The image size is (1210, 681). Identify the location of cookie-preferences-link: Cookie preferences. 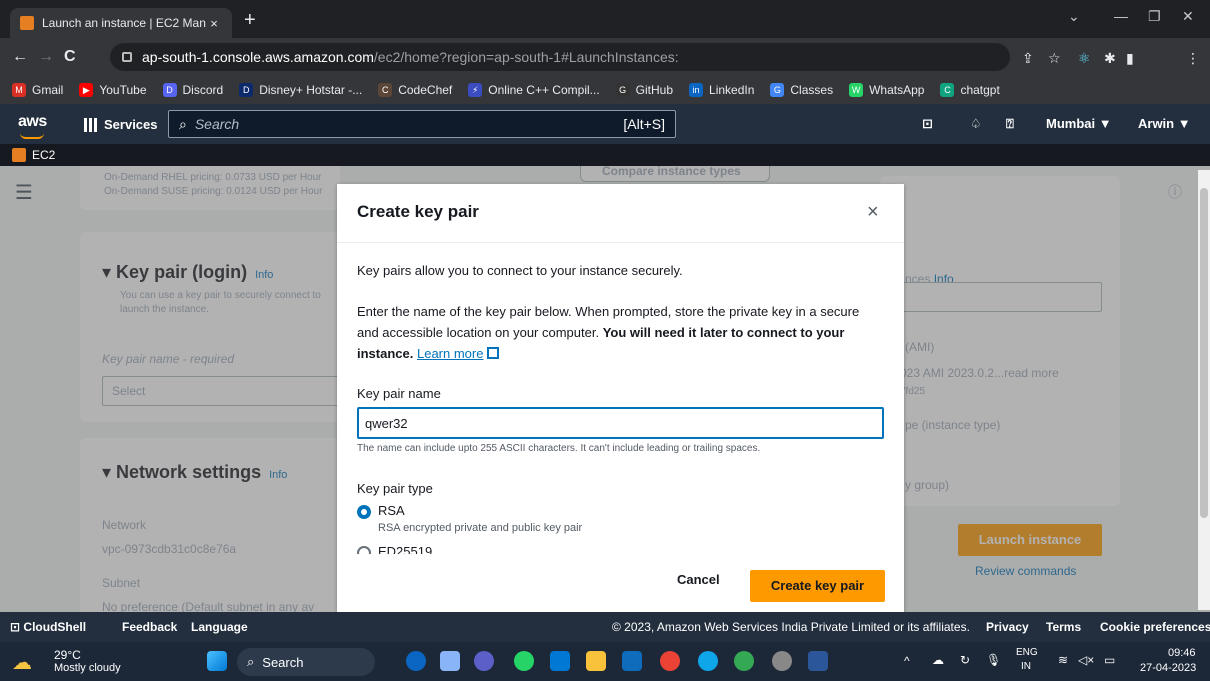
(1155, 627).